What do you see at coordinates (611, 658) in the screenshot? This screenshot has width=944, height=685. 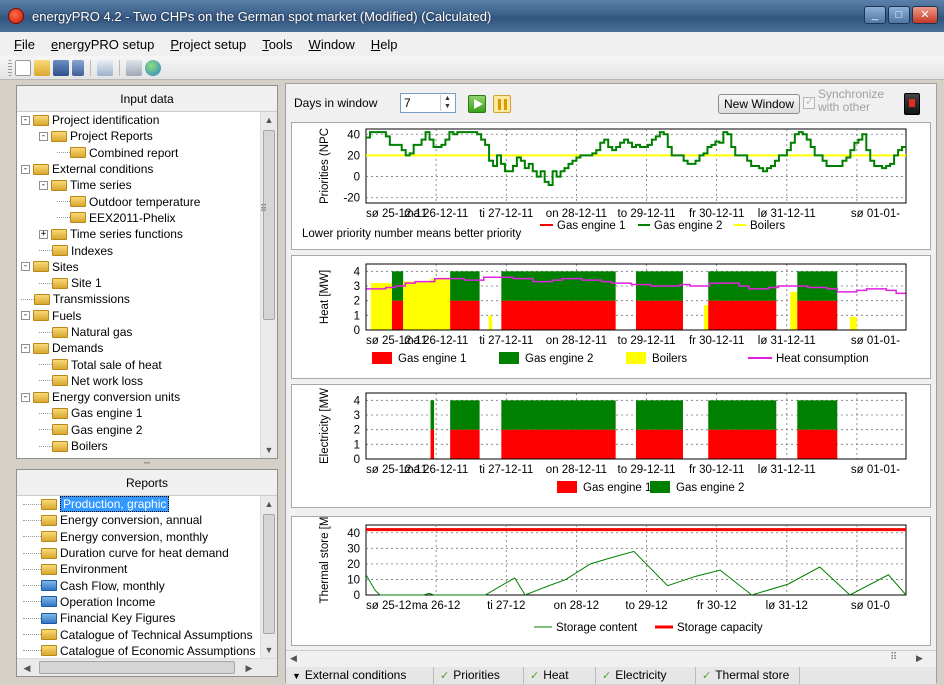 I see `charts-hscrollbar: ◀ ⠿ ▶` at bounding box center [611, 658].